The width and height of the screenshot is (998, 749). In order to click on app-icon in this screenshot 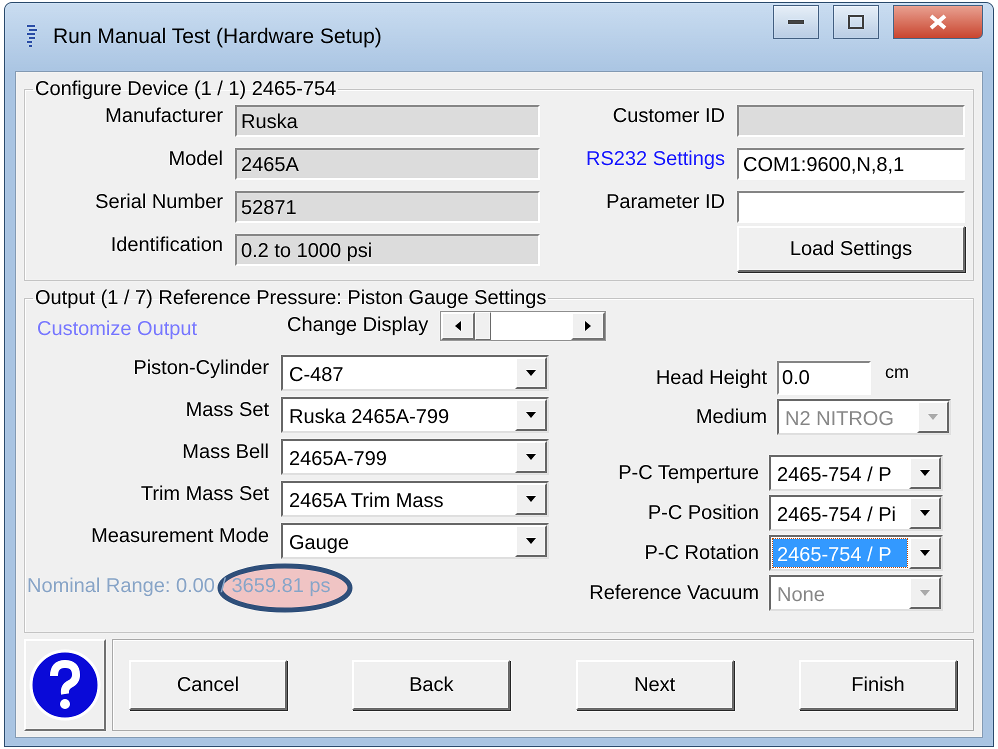, I will do `click(32, 37)`.